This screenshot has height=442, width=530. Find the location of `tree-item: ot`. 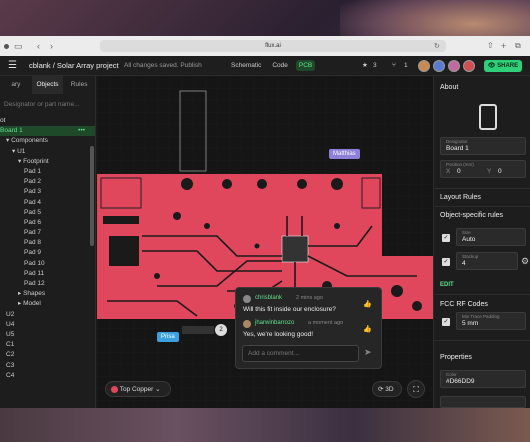

tree-item: ot is located at coordinates (47, 121).